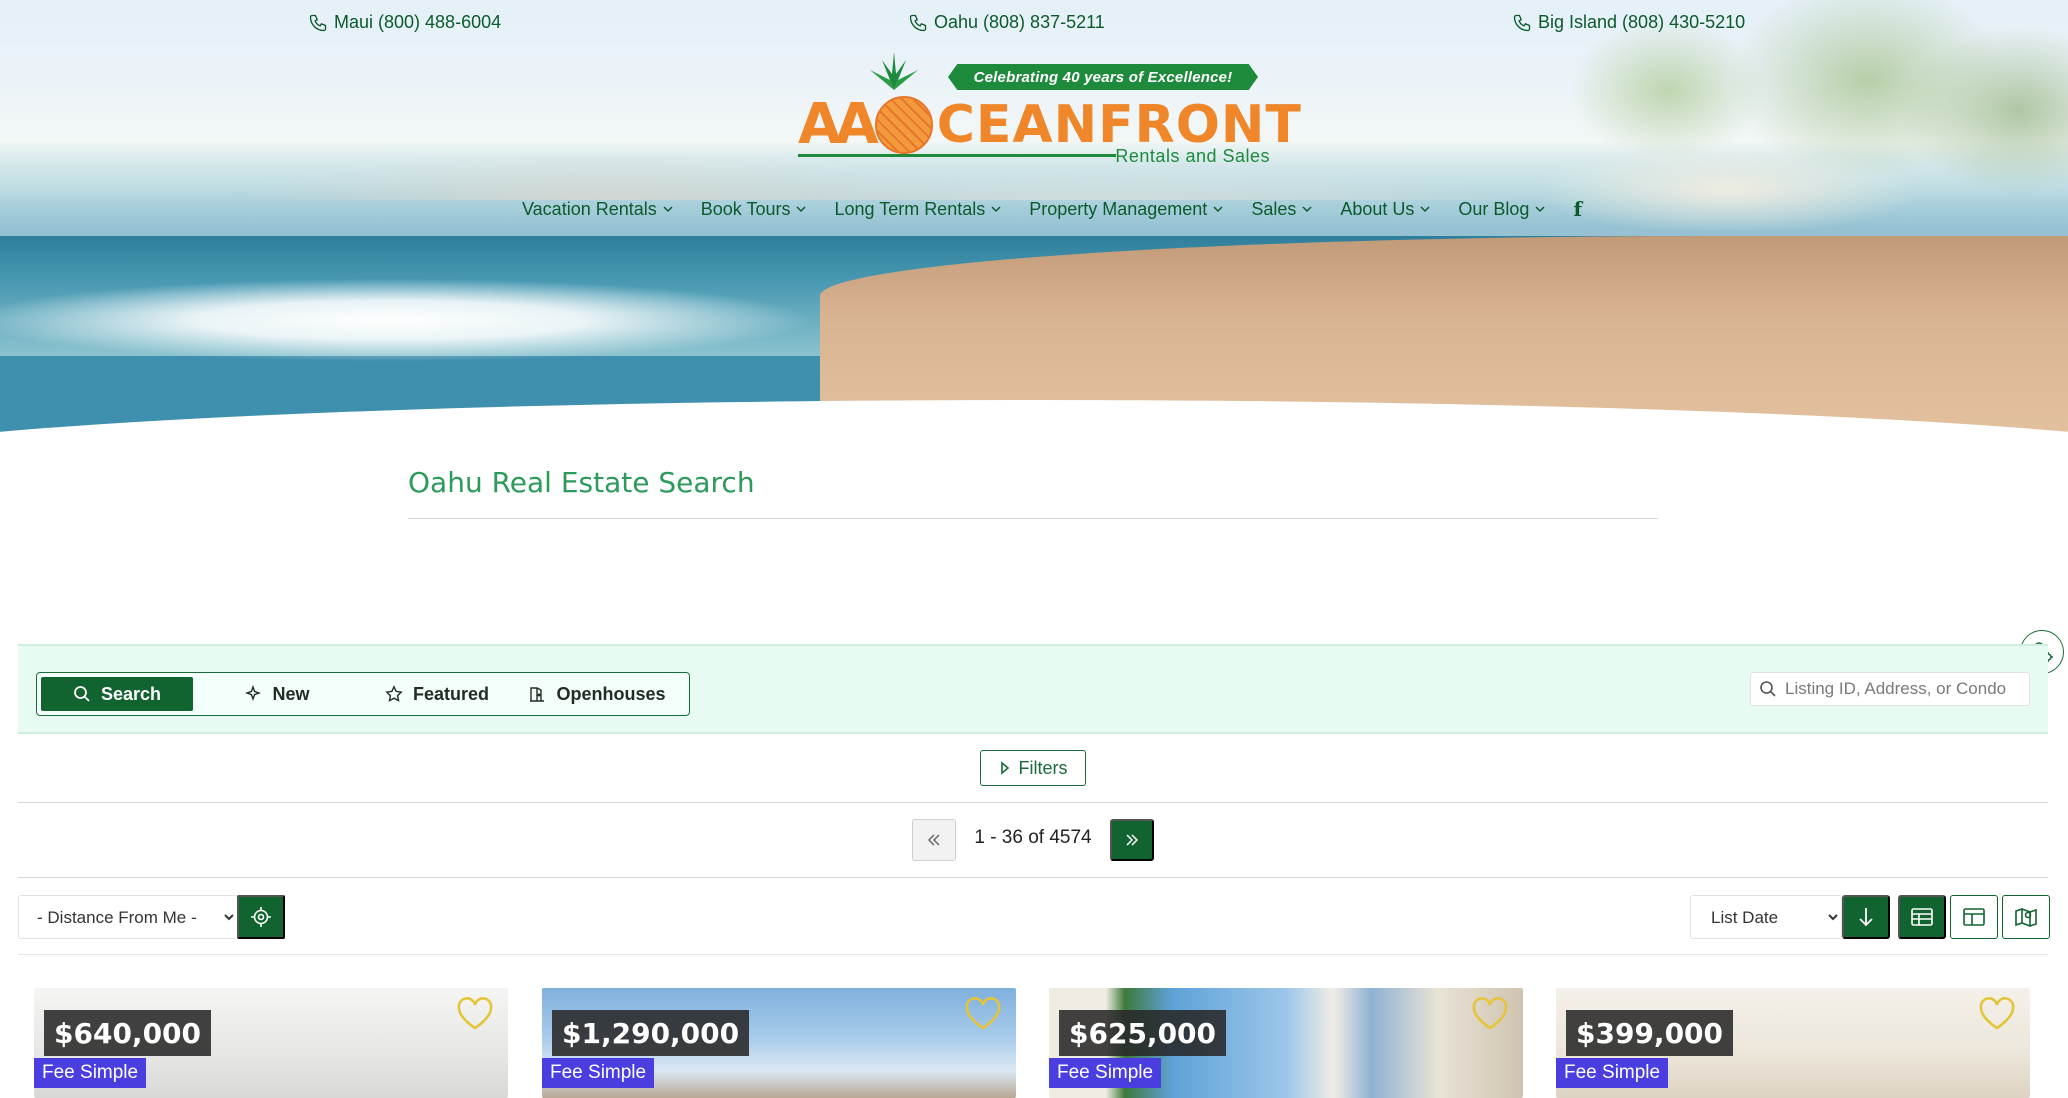 The image size is (2068, 1098). I want to click on pineapple-icon, so click(903, 125).